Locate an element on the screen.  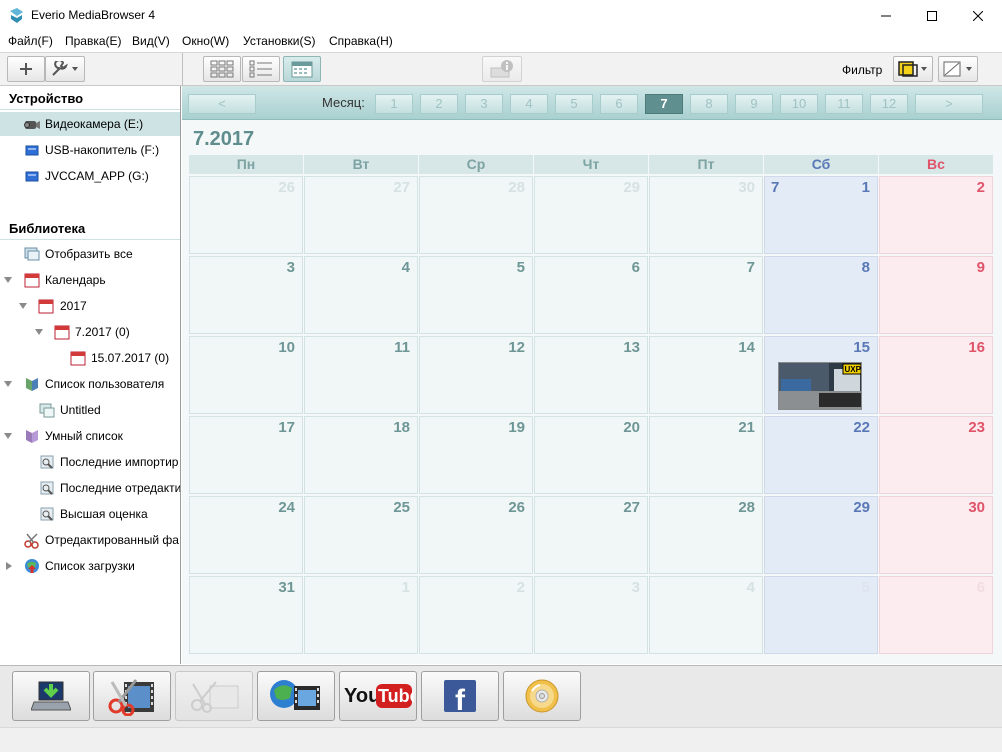
calendar-day-cell: 15 UXP is located at coordinates (821, 375).